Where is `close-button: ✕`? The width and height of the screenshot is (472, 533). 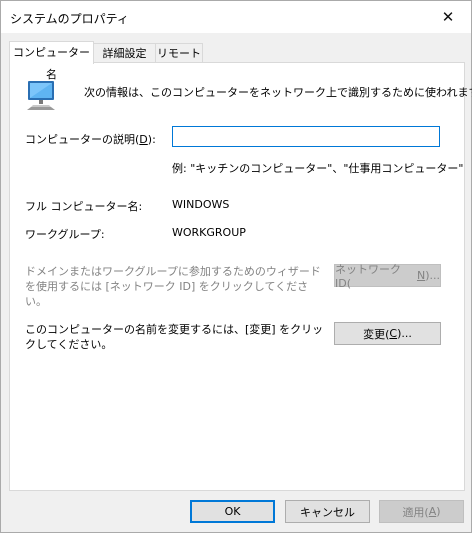
close-button: ✕ is located at coordinates (448, 17).